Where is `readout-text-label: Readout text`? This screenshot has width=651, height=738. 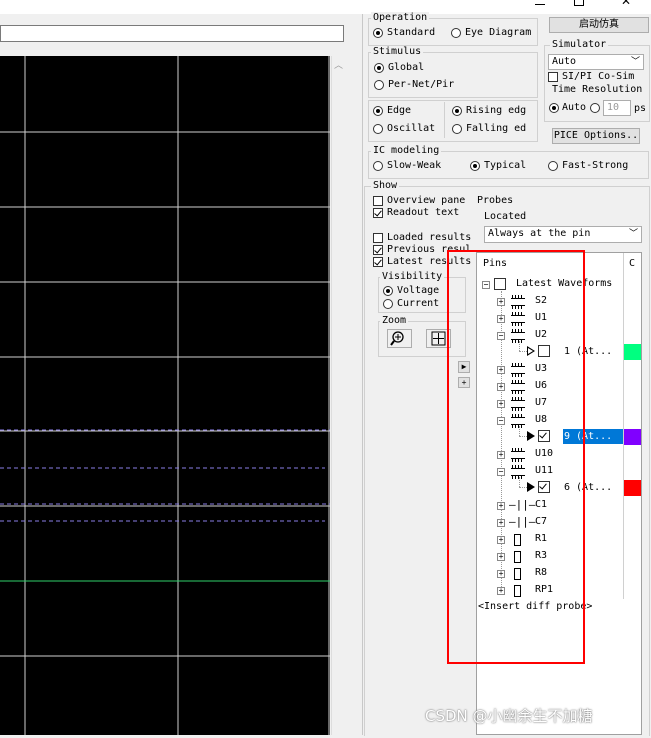 readout-text-label: Readout text is located at coordinates (423, 212).